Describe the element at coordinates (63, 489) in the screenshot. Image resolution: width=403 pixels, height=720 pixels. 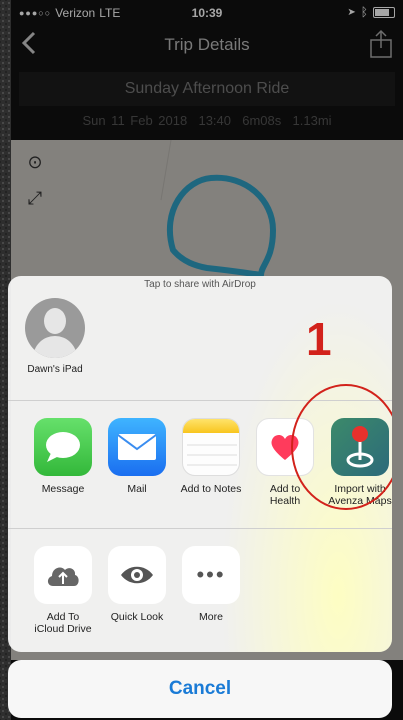
I see `app-label: Message` at that location.